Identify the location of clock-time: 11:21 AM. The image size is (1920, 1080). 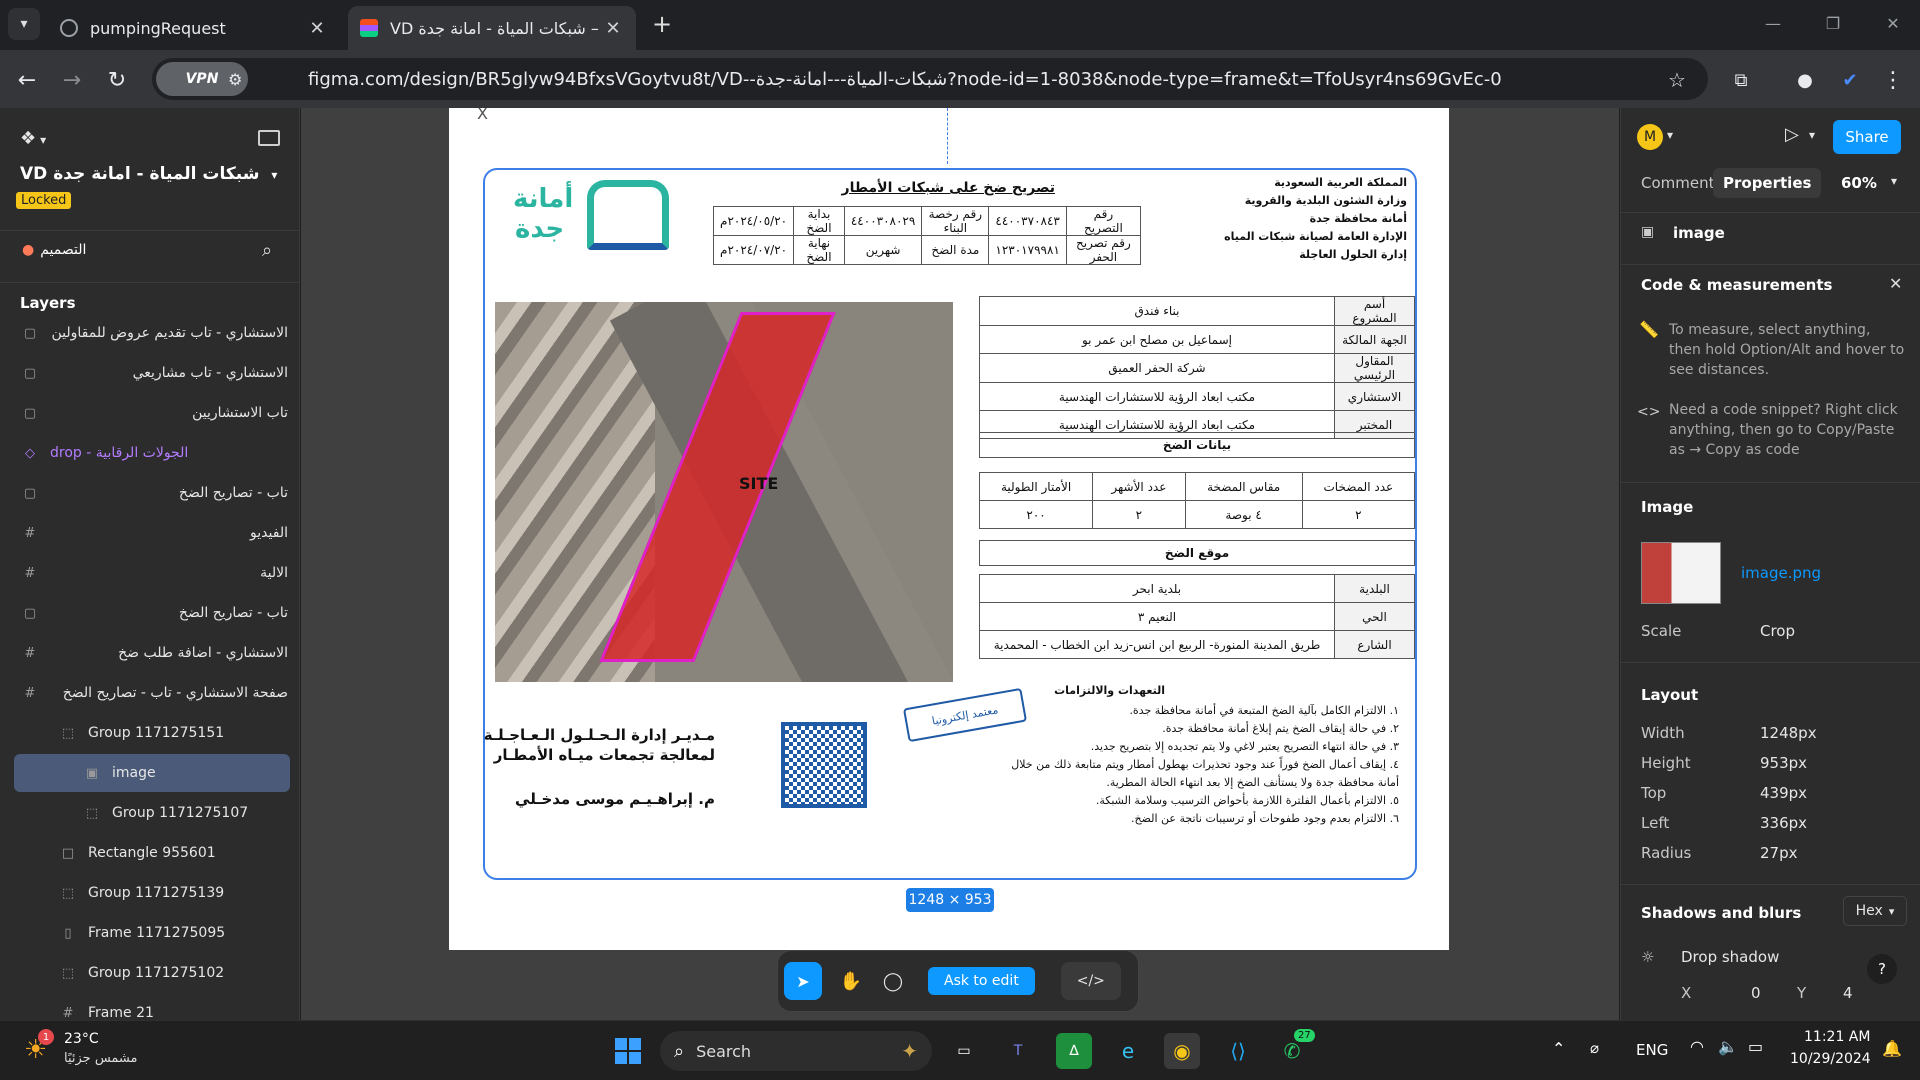
(1837, 1037).